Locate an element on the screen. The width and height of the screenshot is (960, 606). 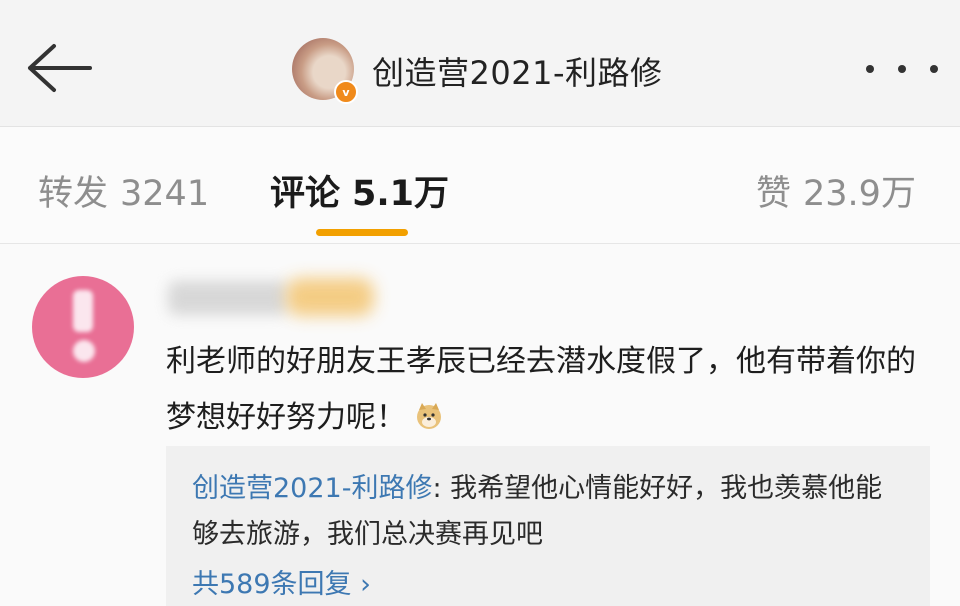
tab-comments-count: 5.1万 is located at coordinates (401, 194).